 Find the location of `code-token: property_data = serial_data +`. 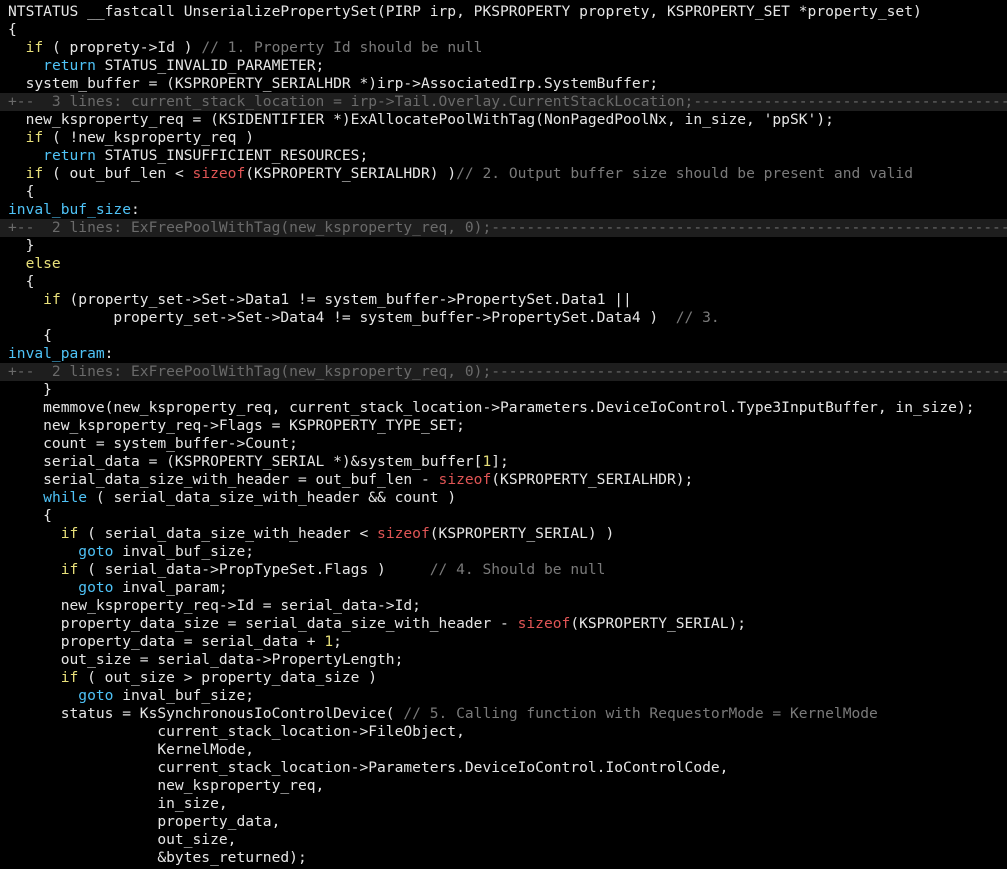

code-token: property_data = serial_data + is located at coordinates (166, 641).